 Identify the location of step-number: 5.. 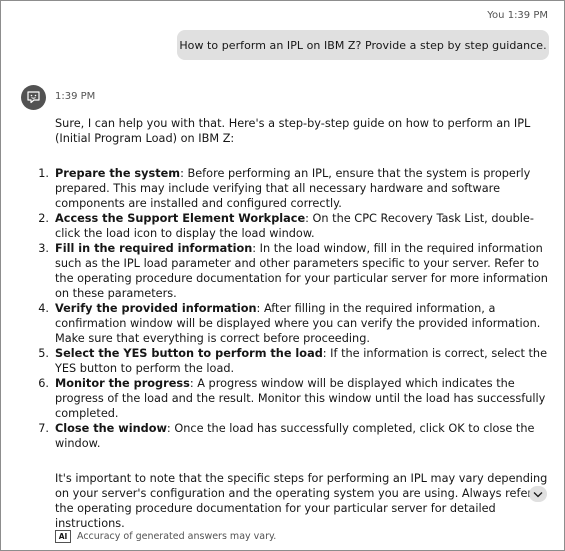
(43, 353).